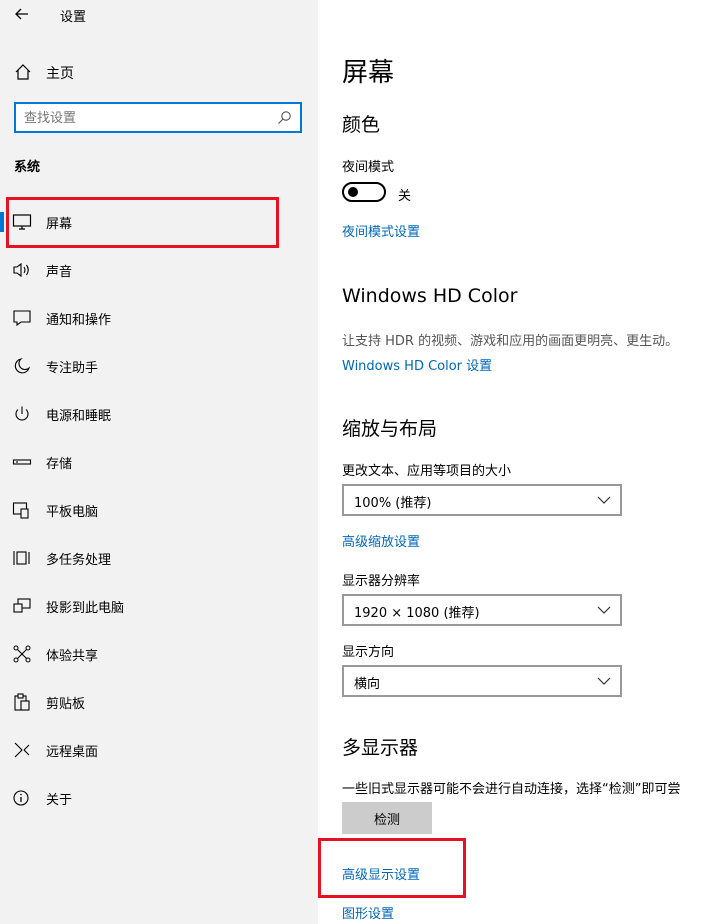 Image resolution: width=702 pixels, height=924 pixels. Describe the element at coordinates (72, 368) in the screenshot. I see `sidebar-item-label: 专注助手` at that location.